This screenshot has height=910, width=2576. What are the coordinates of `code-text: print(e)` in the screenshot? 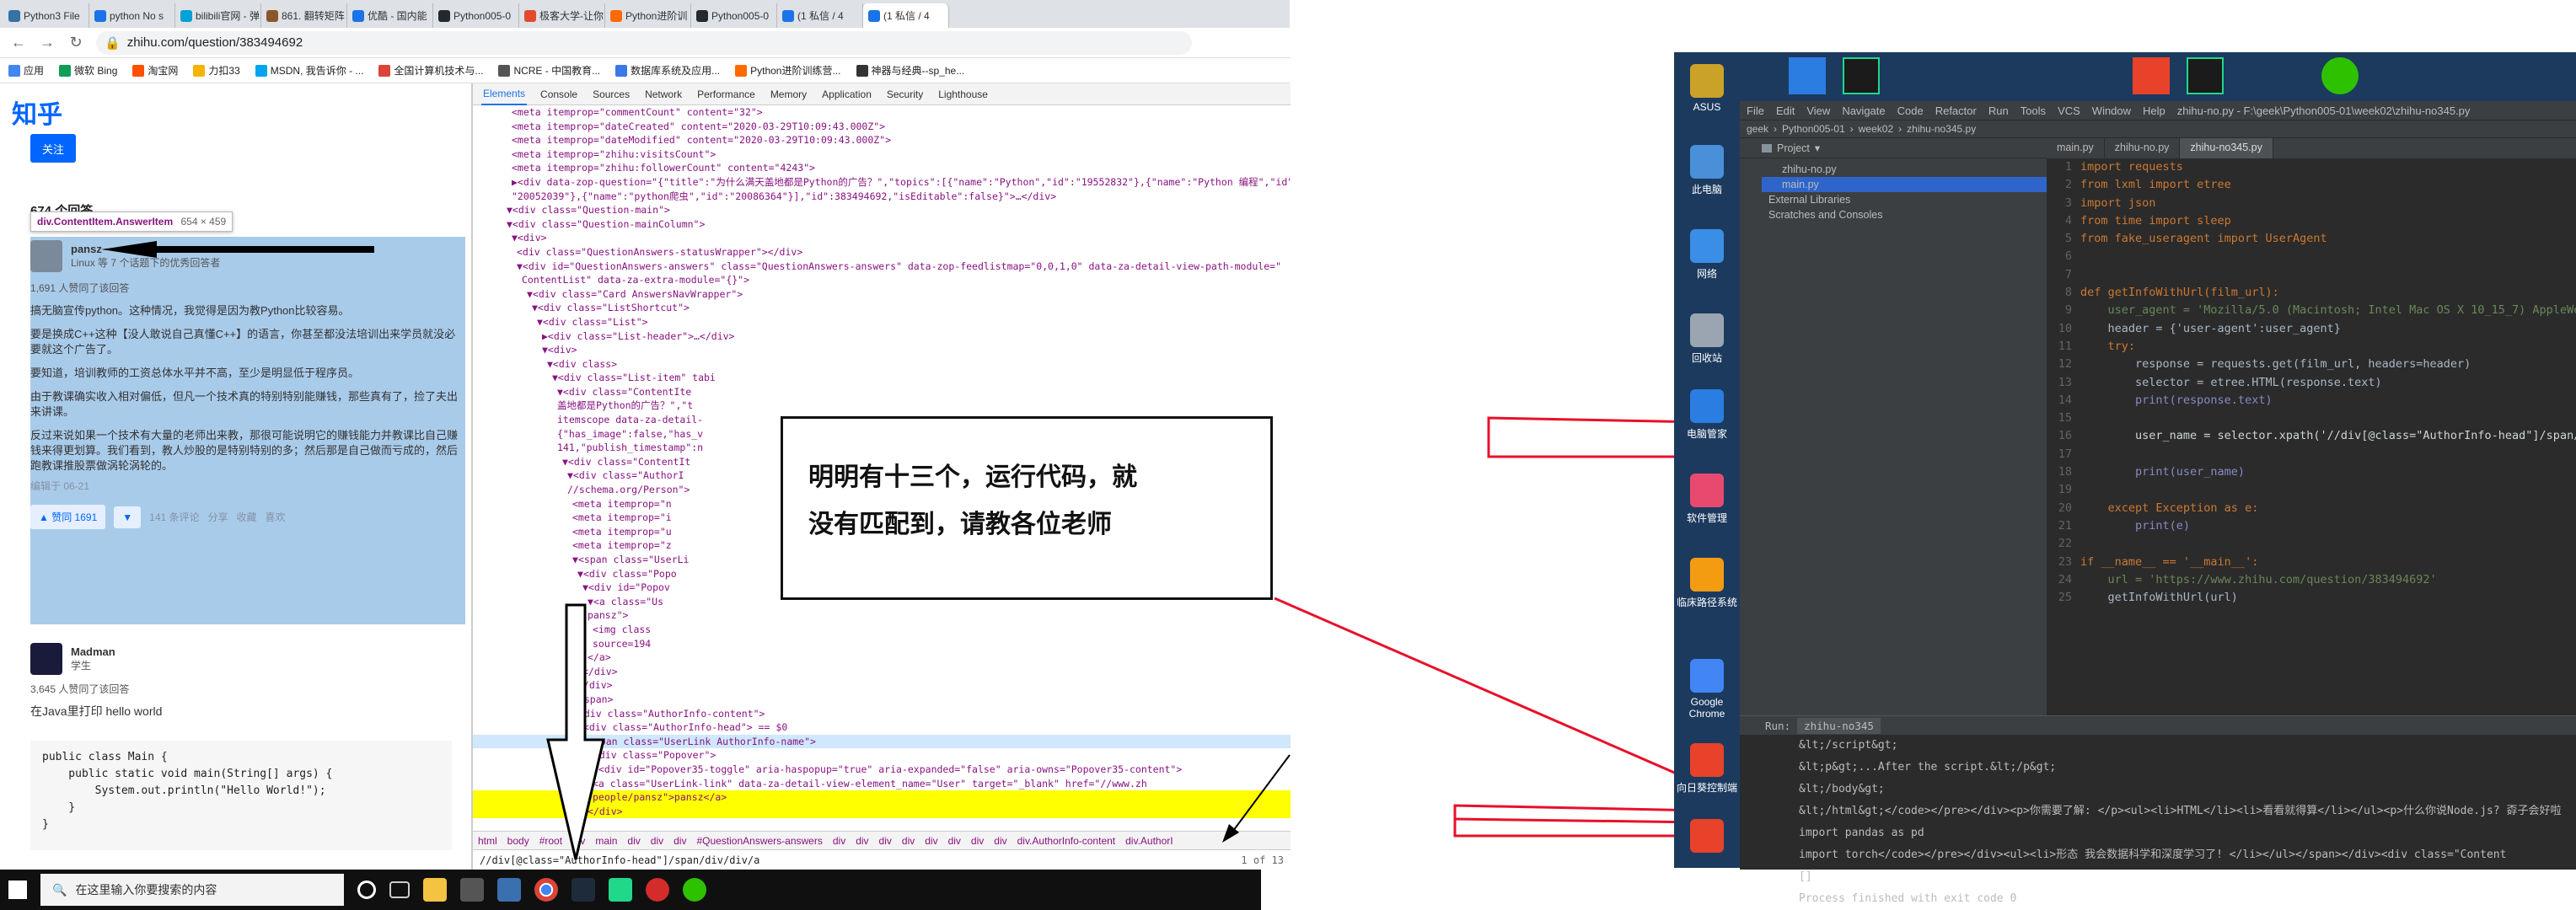 It's located at (2135, 525).